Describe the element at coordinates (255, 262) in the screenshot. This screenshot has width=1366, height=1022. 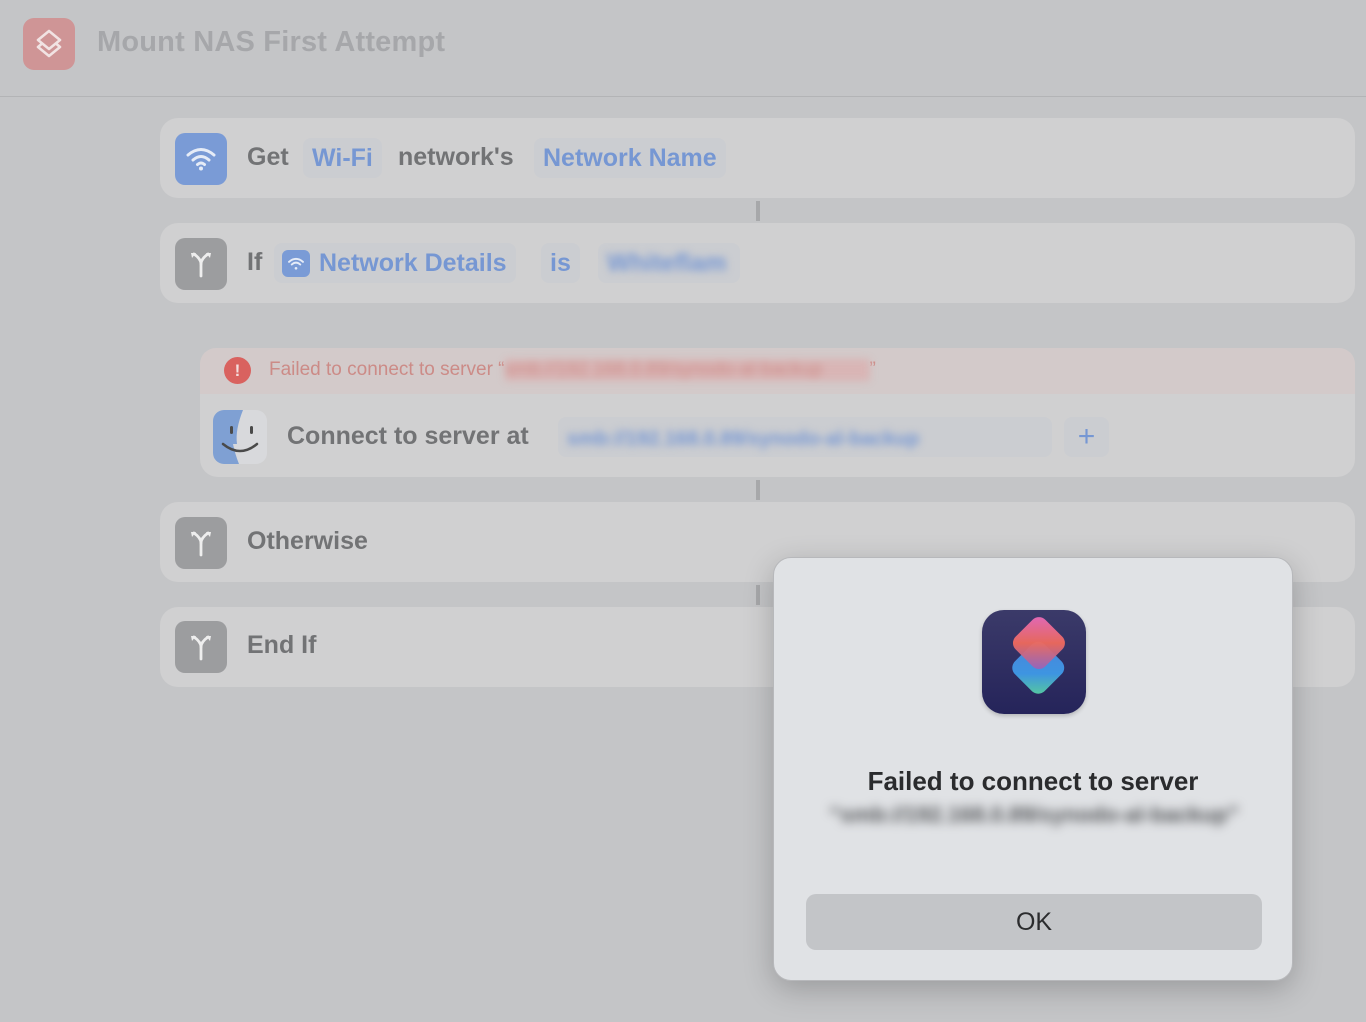
I see `if-keyword: If` at that location.